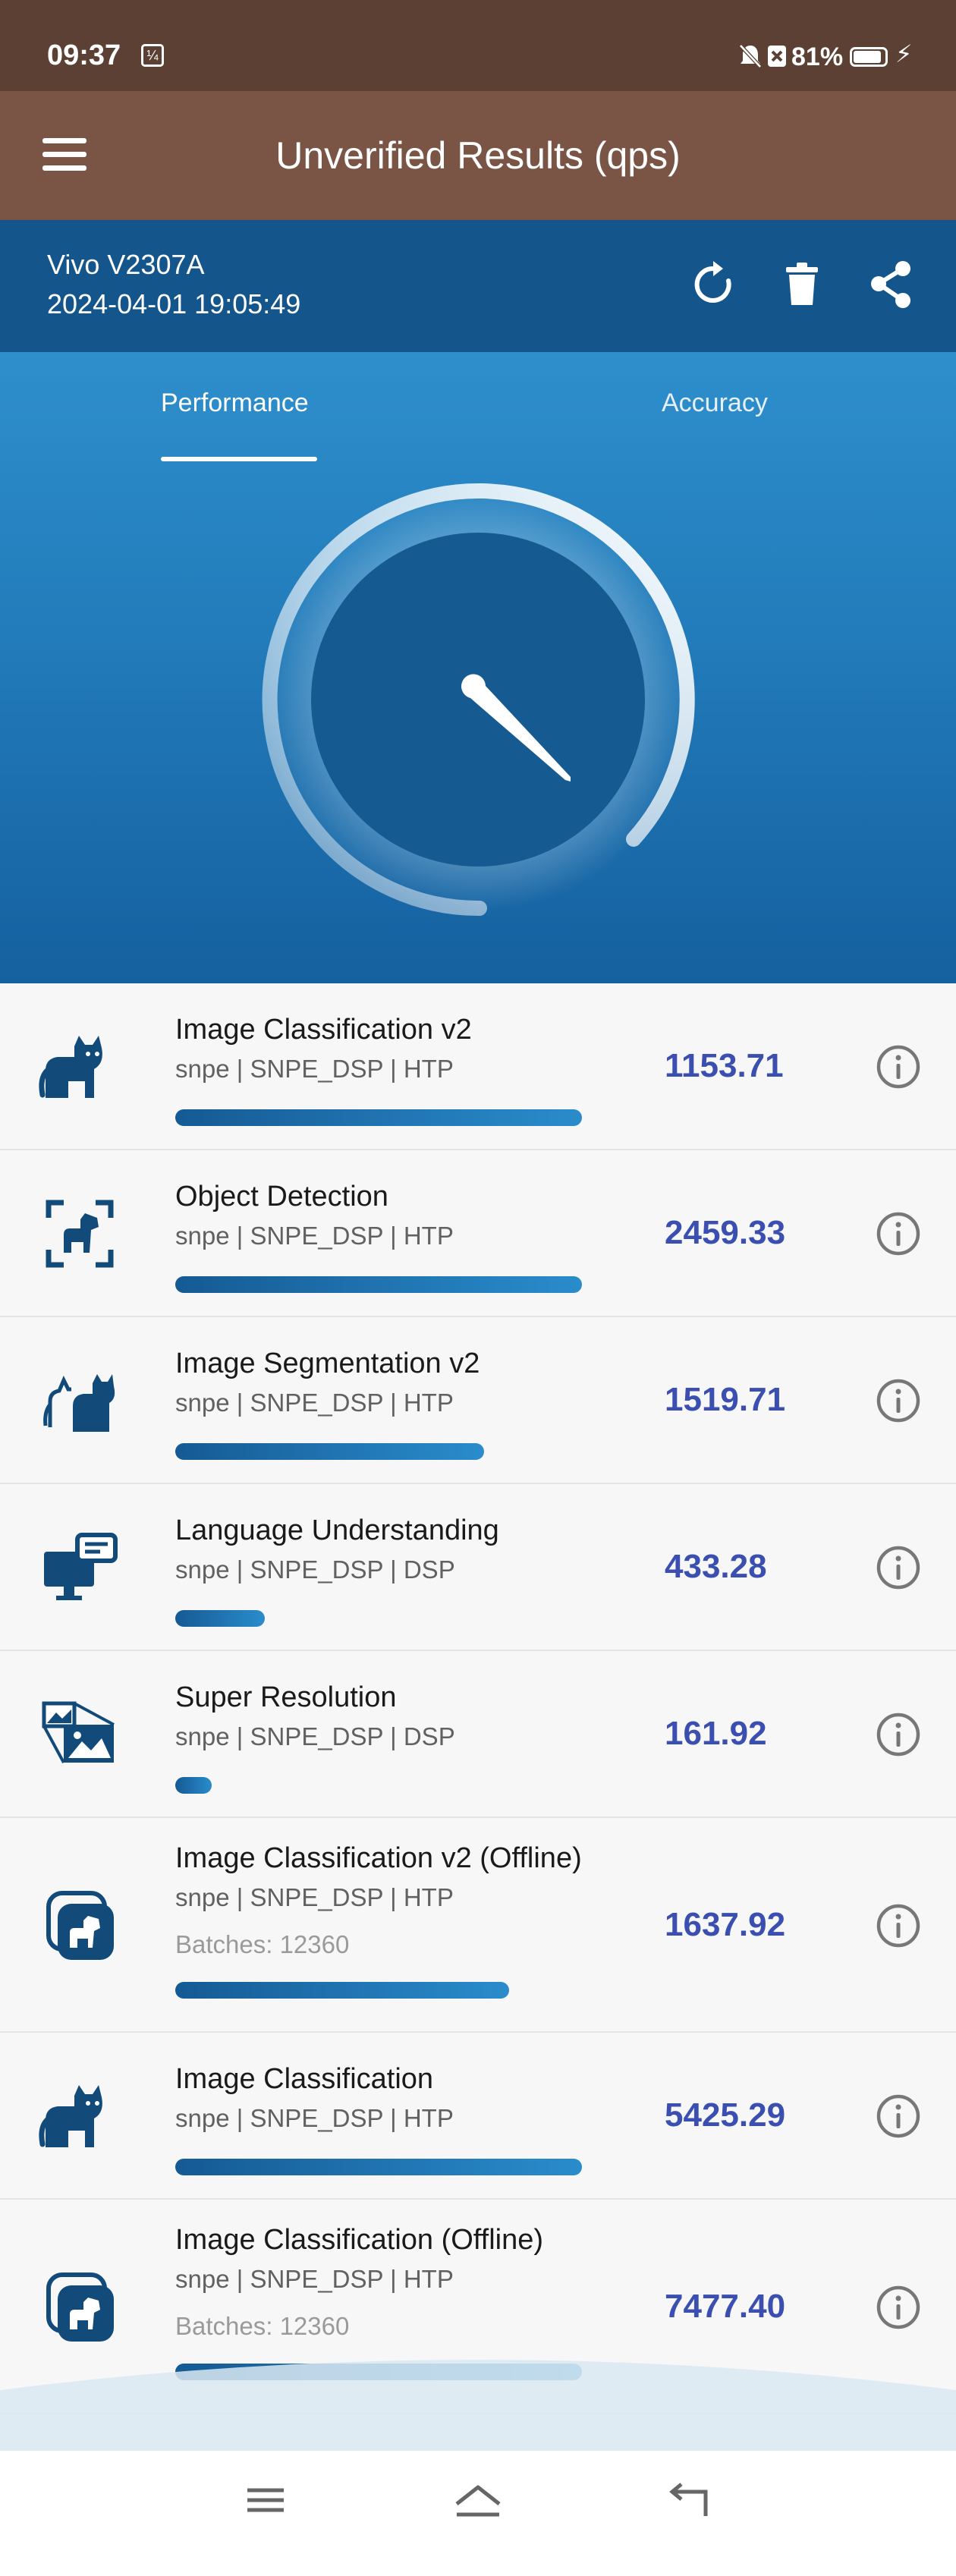 This screenshot has width=956, height=2576. What do you see at coordinates (378, 1858) in the screenshot?
I see `benchmark-name: Image Classification v2 (Offline)` at bounding box center [378, 1858].